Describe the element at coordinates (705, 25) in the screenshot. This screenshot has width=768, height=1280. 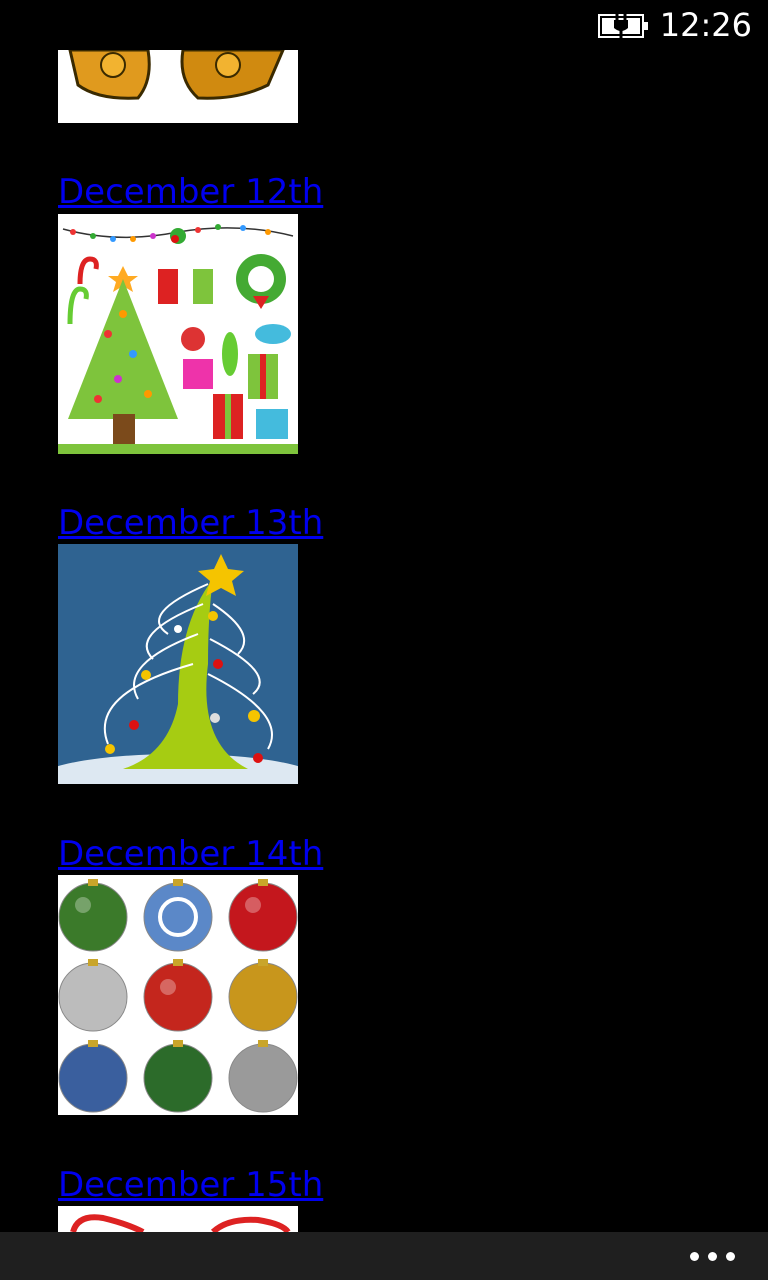
I see `clock: 12:26` at that location.